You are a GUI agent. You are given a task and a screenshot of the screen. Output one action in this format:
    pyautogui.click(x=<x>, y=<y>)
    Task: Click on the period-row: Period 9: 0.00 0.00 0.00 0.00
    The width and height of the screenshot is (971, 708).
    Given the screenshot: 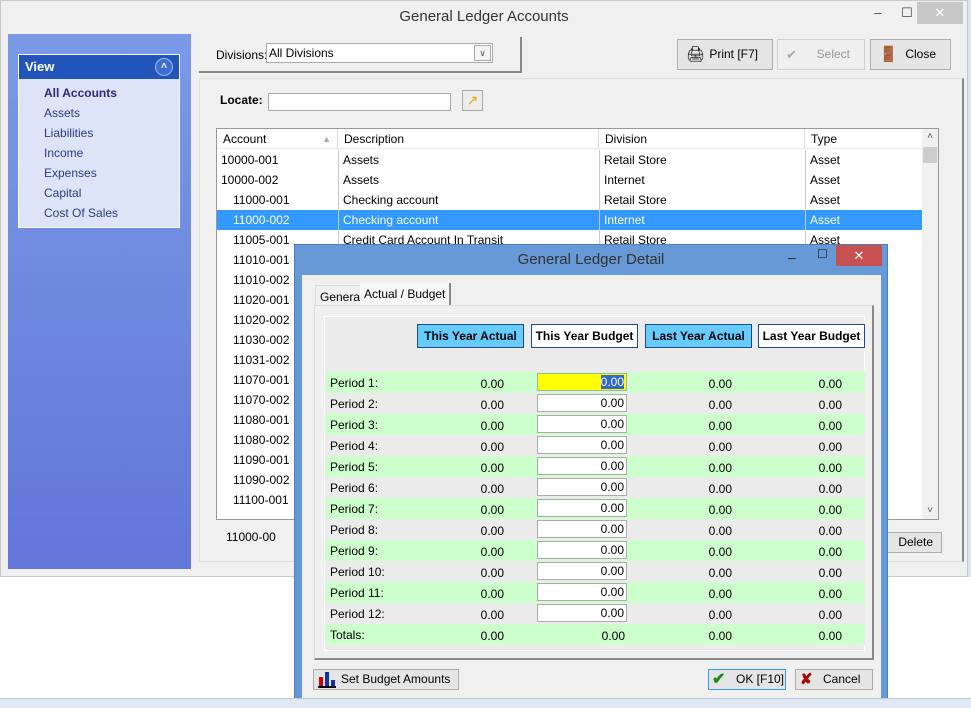 What is the action you would take?
    pyautogui.click(x=595, y=550)
    